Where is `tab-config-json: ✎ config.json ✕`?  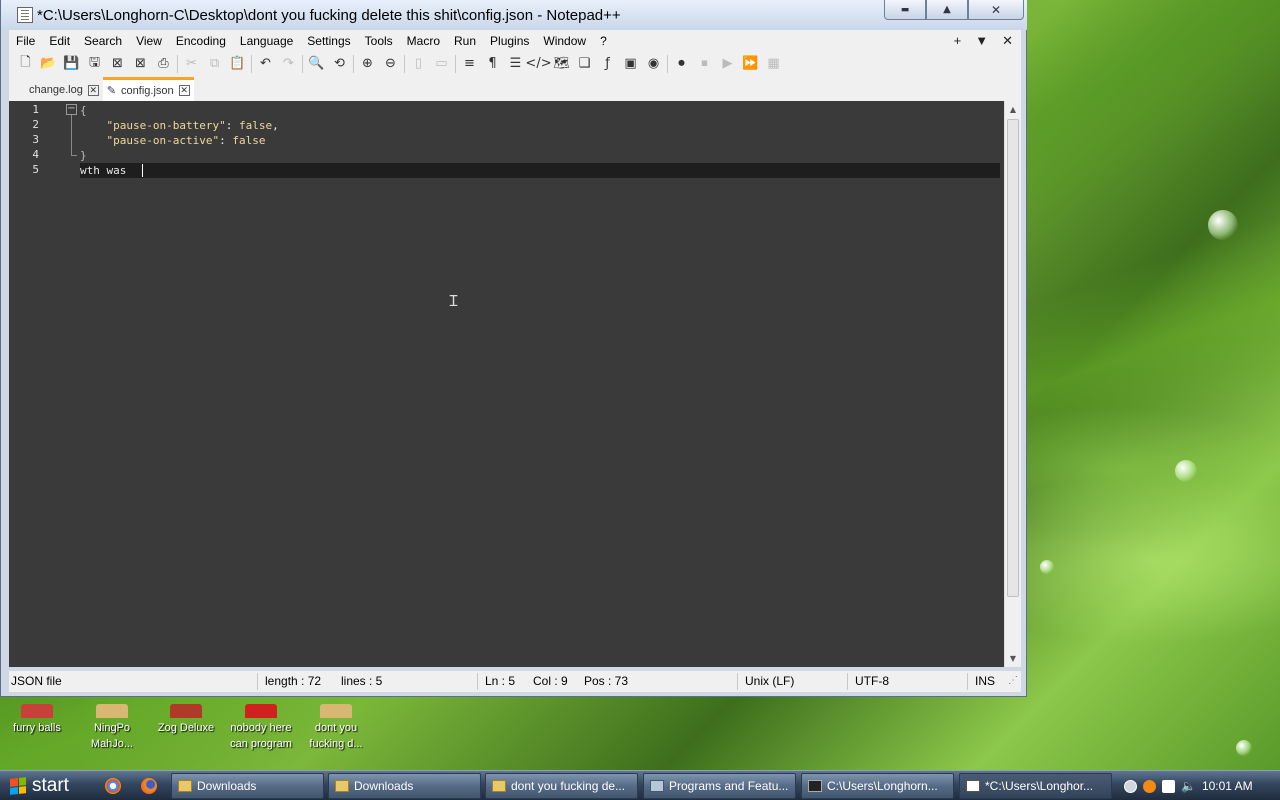 tab-config-json: ✎ config.json ✕ is located at coordinates (148, 89).